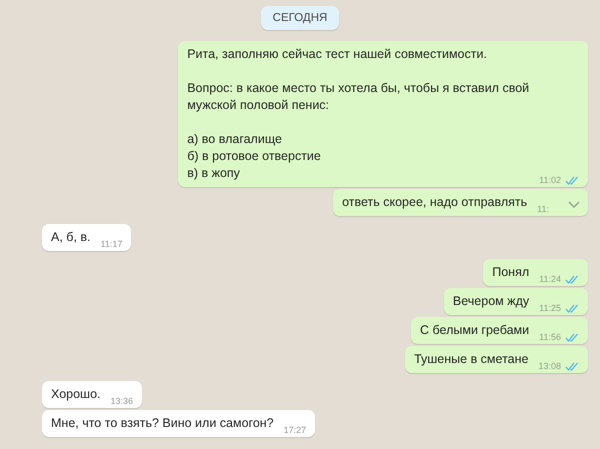 The height and width of the screenshot is (449, 600). Describe the element at coordinates (574, 204) in the screenshot. I see `chevron-down-icon` at that location.